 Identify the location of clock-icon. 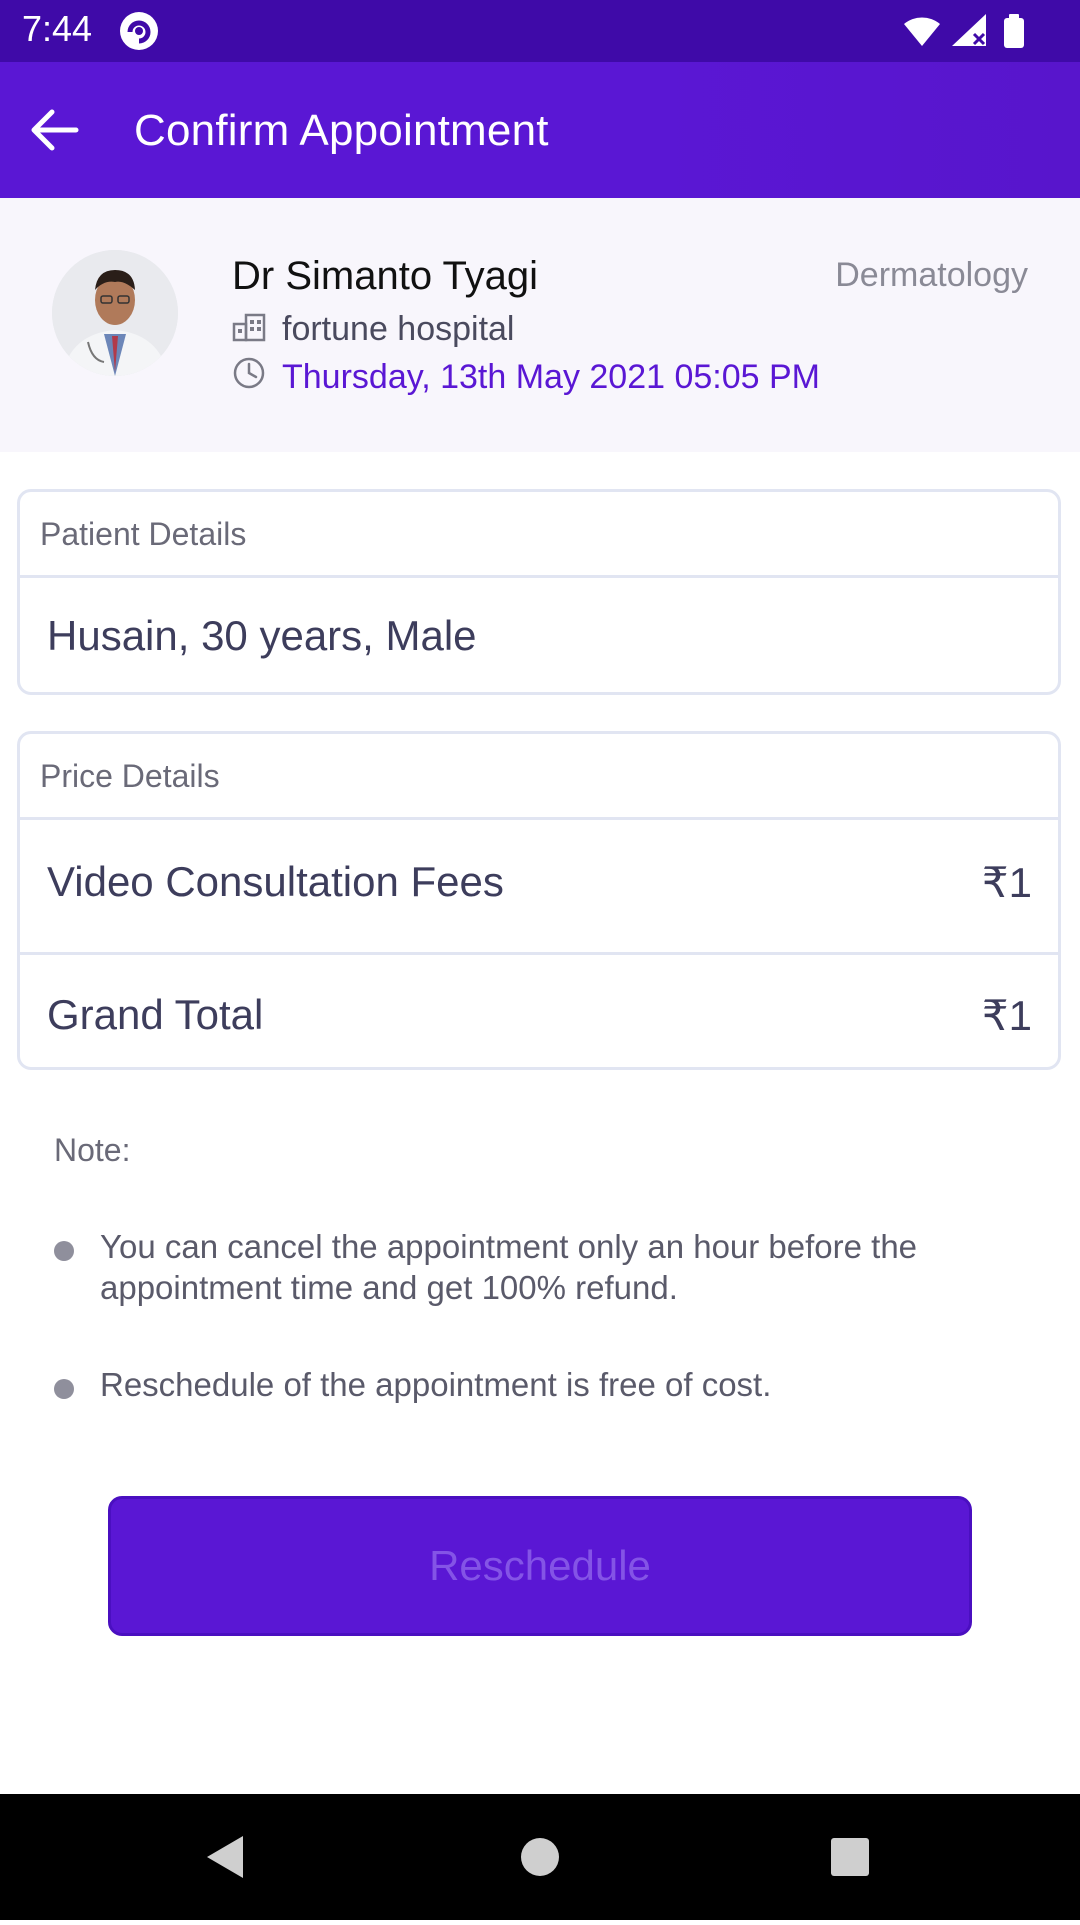
(249, 373).